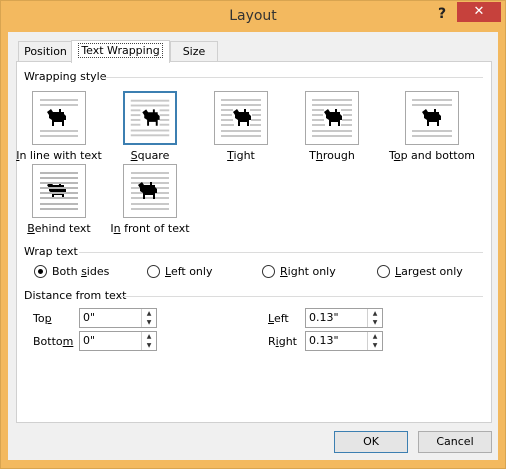 This screenshot has height=469, width=506. I want to click on wrap-option-inline: In line with text, so click(59, 126).